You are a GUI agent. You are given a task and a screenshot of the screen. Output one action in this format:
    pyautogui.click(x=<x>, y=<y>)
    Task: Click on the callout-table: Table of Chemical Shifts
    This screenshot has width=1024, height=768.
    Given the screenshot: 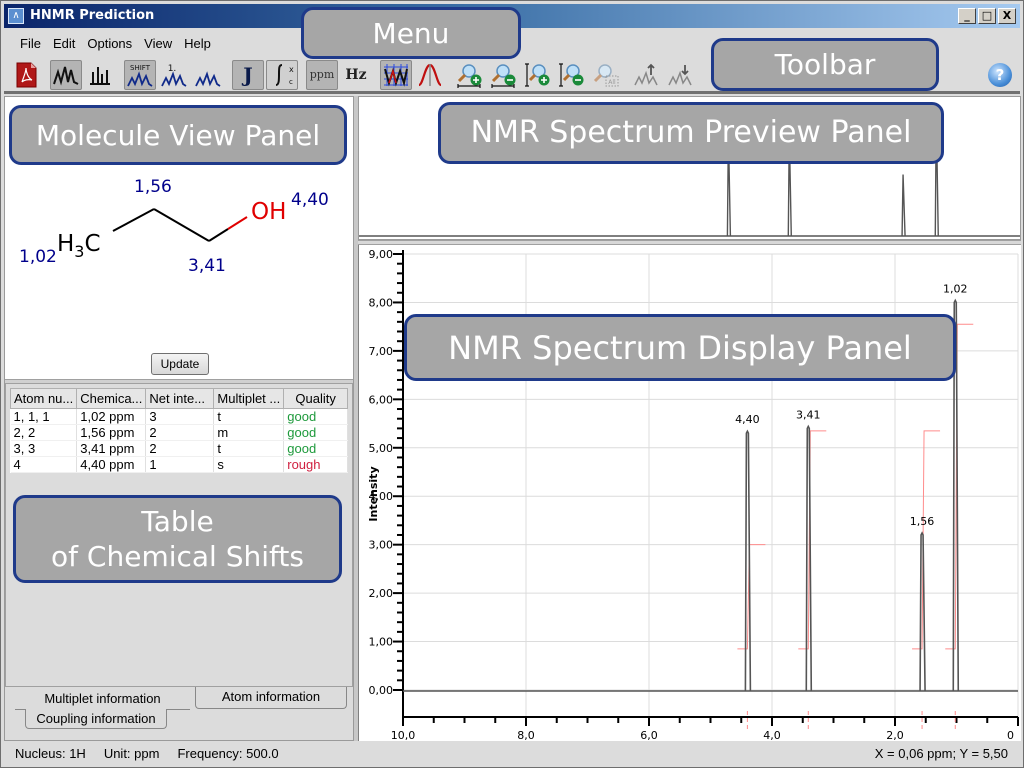 What is the action you would take?
    pyautogui.click(x=177, y=539)
    